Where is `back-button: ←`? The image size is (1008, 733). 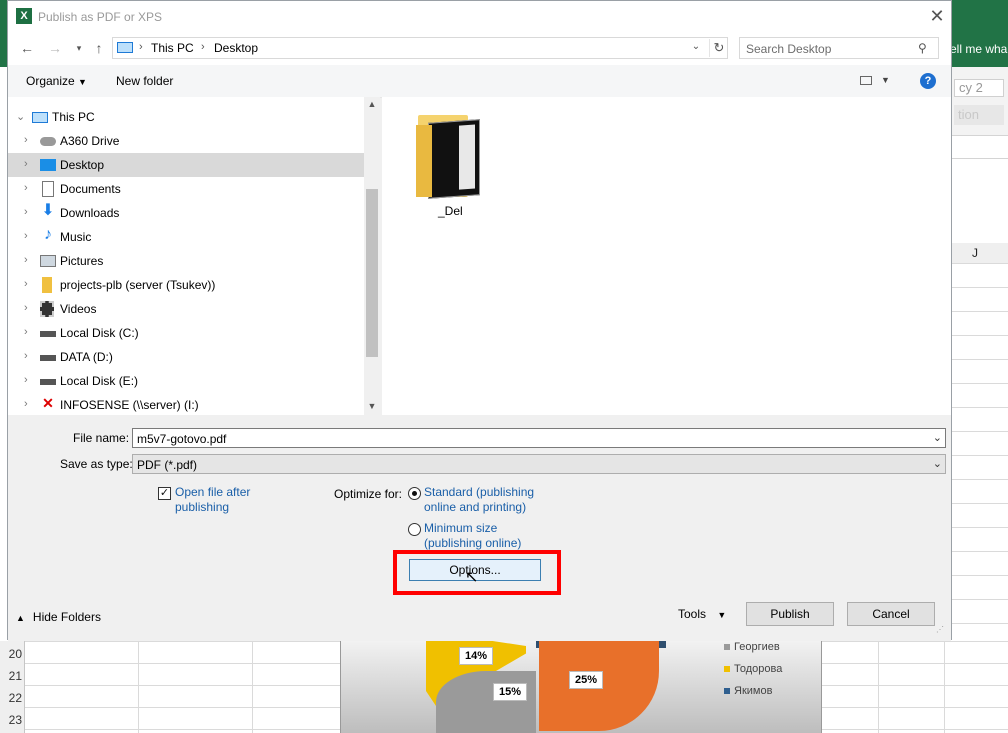
back-button: ← is located at coordinates (27, 48).